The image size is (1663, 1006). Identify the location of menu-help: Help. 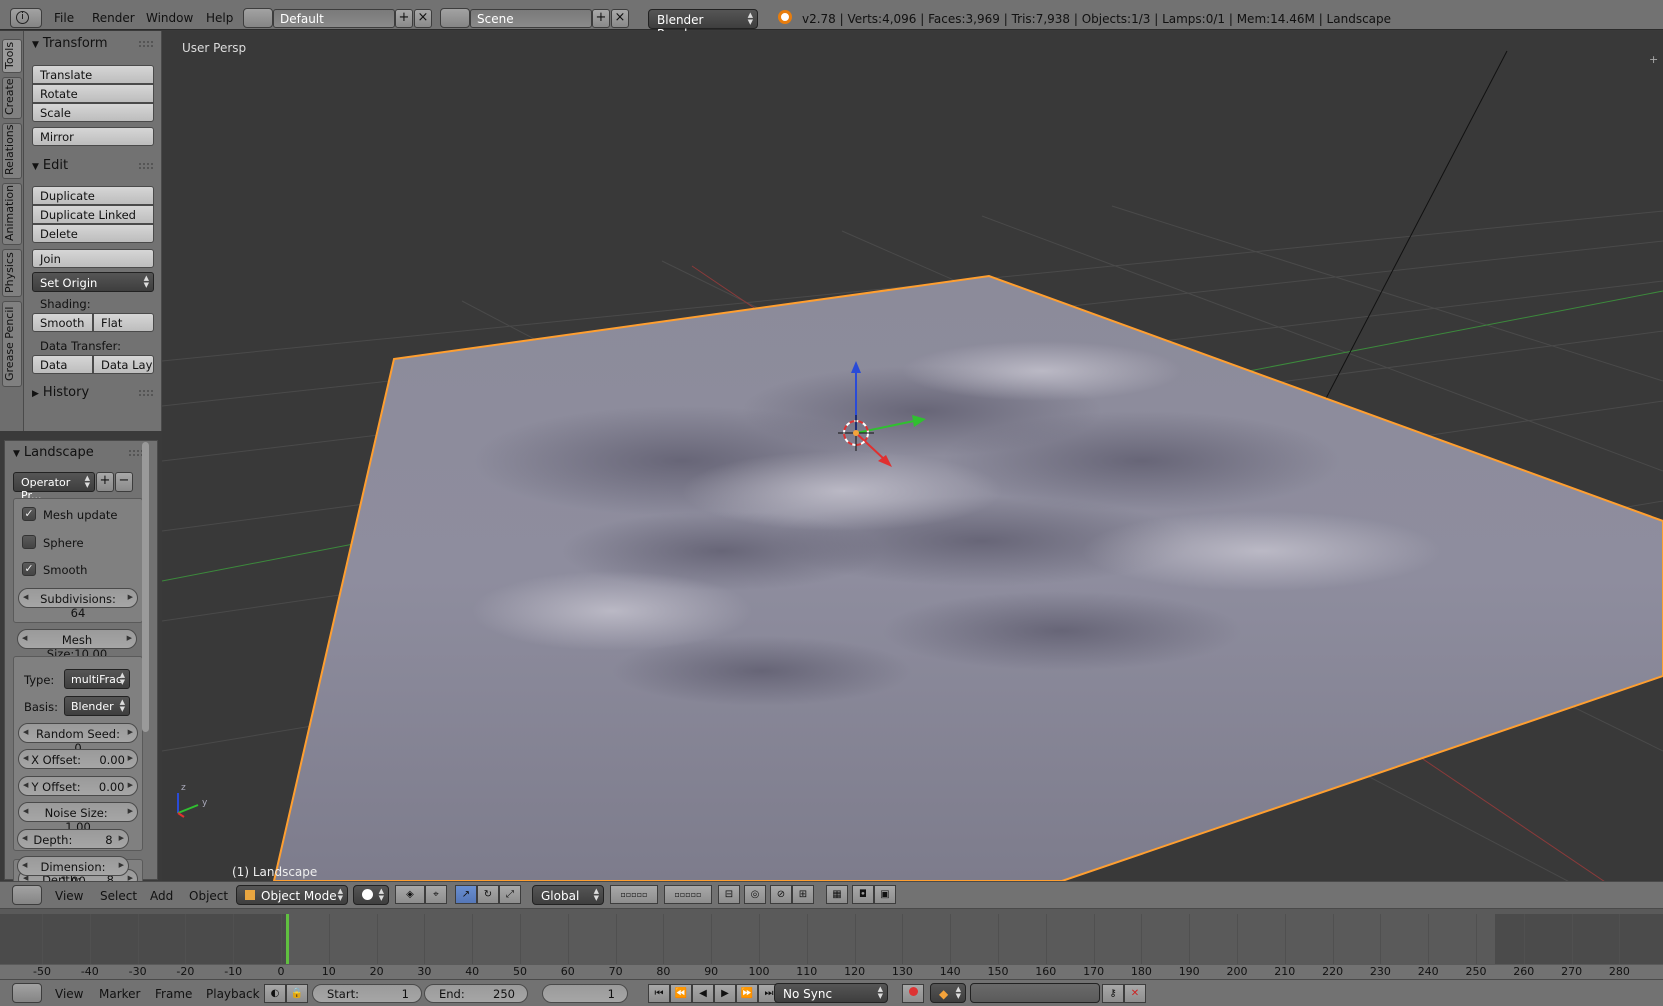
(219, 18).